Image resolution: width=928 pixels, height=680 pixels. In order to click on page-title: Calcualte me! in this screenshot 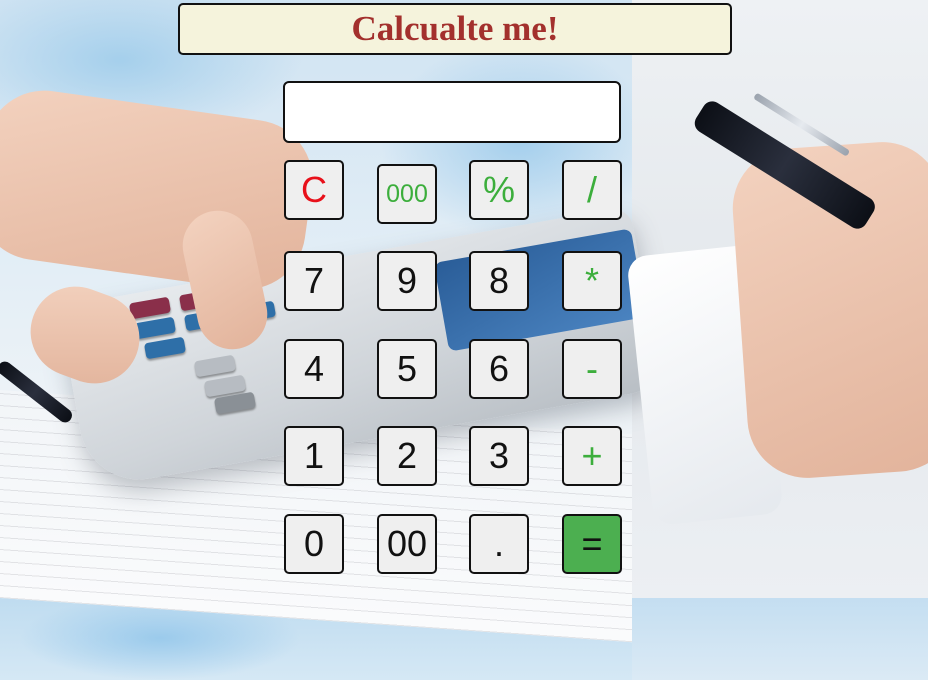, I will do `click(455, 28)`.